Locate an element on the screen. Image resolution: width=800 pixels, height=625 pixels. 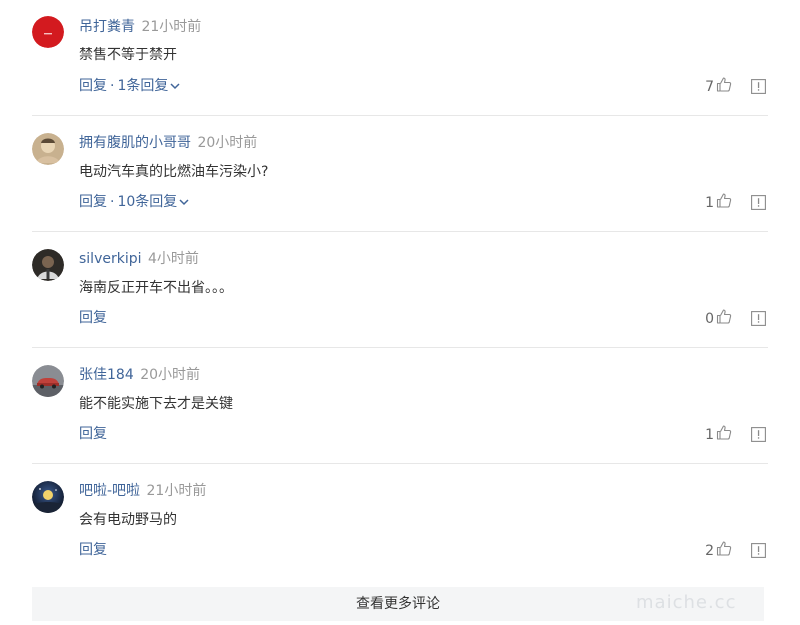
author-name: 张佳184 is located at coordinates (106, 375).